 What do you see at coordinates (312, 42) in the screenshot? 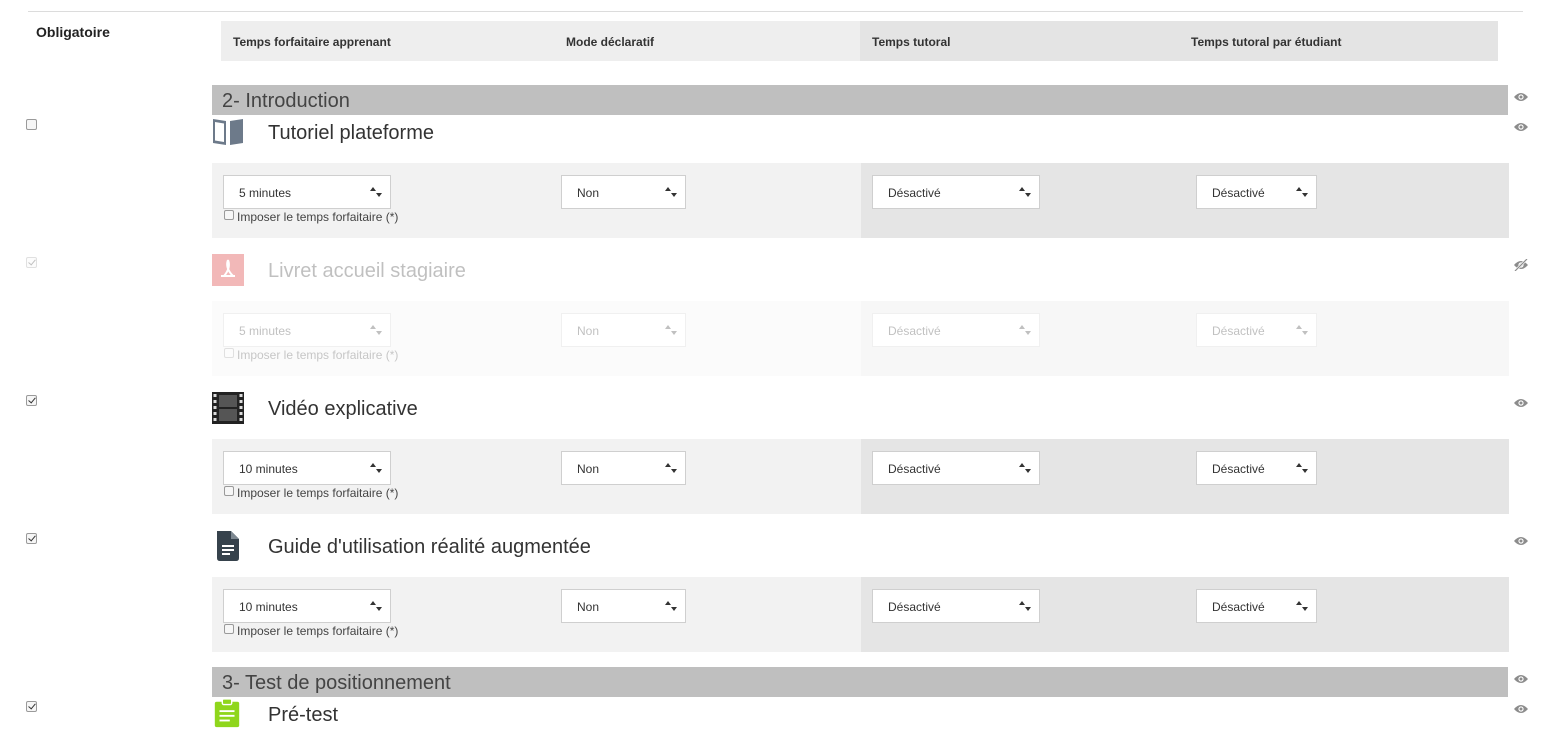
I see `column-header-learner-time: Temps forfaitaire apprenant` at bounding box center [312, 42].